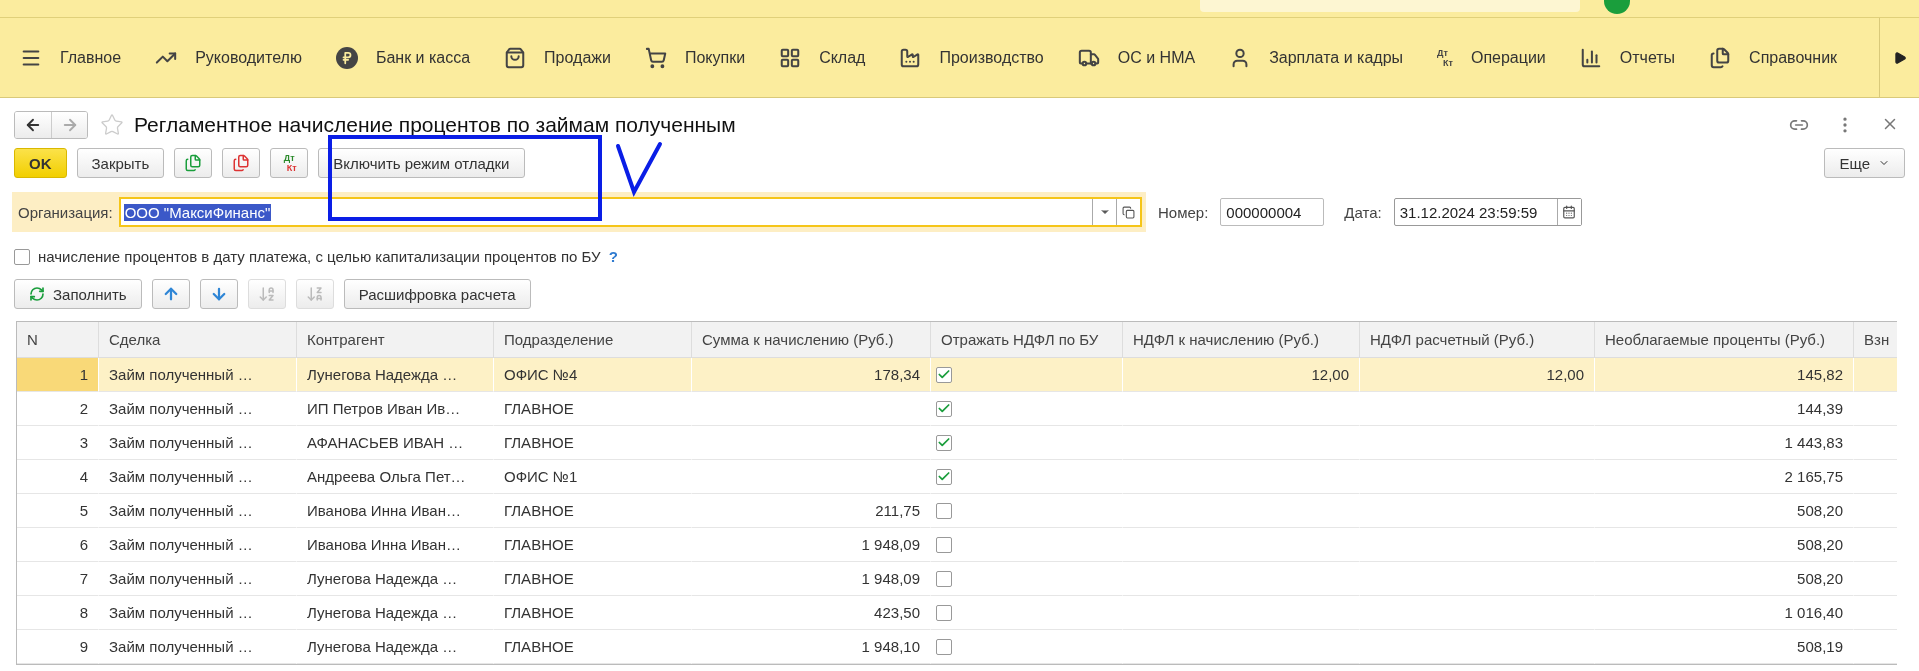  Describe the element at coordinates (346, 57) in the screenshot. I see `ruble-icon` at that location.